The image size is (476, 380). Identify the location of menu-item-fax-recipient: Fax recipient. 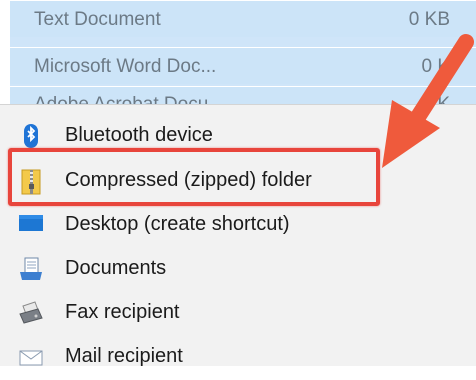
(238, 314).